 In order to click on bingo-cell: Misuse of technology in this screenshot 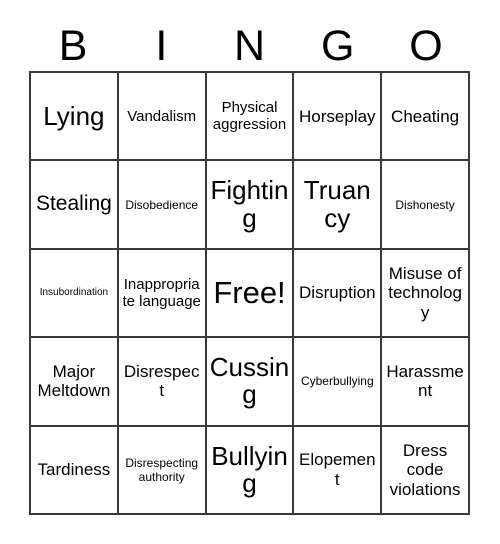, I will do `click(426, 294)`.